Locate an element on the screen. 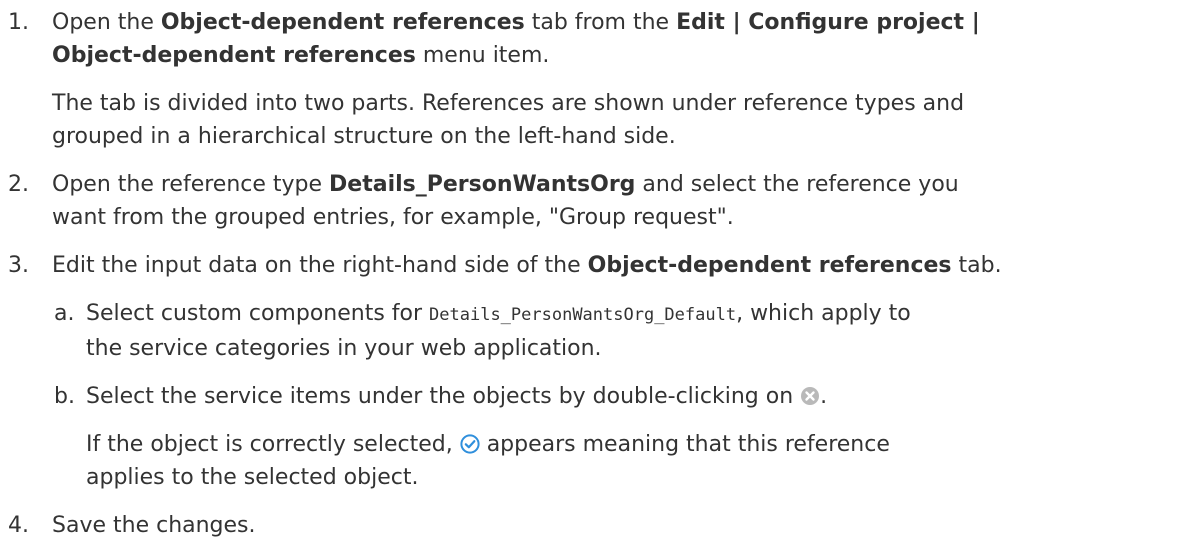 This screenshot has width=1181, height=544. text-run: tab from the is located at coordinates (600, 22).